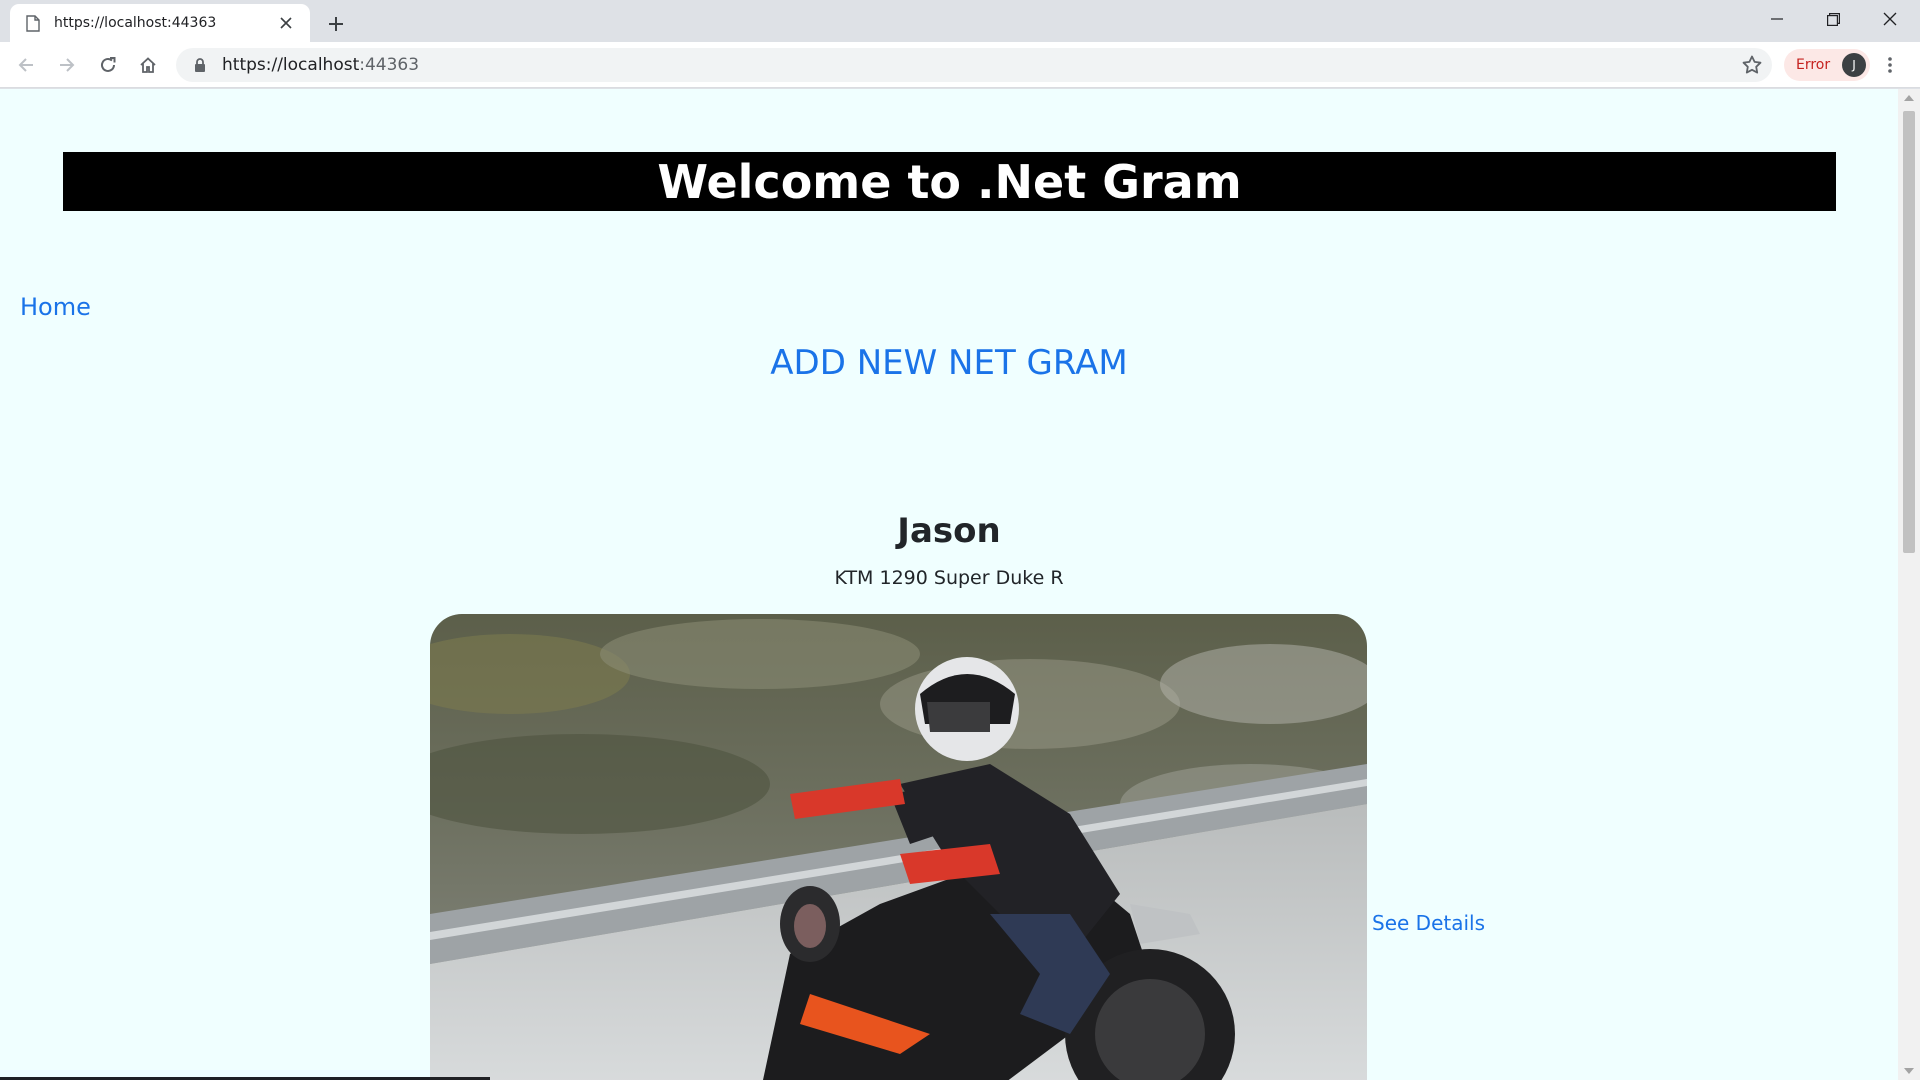 The image size is (1920, 1080). I want to click on close-tab-icon, so click(286, 23).